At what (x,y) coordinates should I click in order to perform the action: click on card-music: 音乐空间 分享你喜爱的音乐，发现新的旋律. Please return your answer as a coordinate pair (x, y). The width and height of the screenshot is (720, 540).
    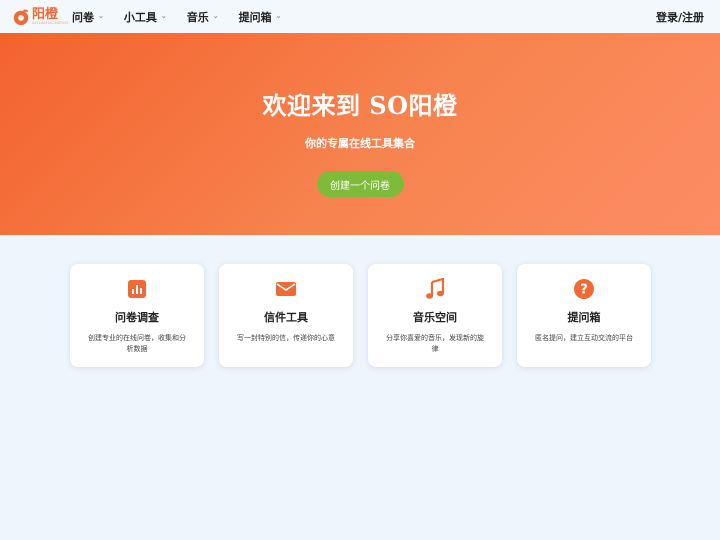
    Looking at the image, I should click on (435, 315).